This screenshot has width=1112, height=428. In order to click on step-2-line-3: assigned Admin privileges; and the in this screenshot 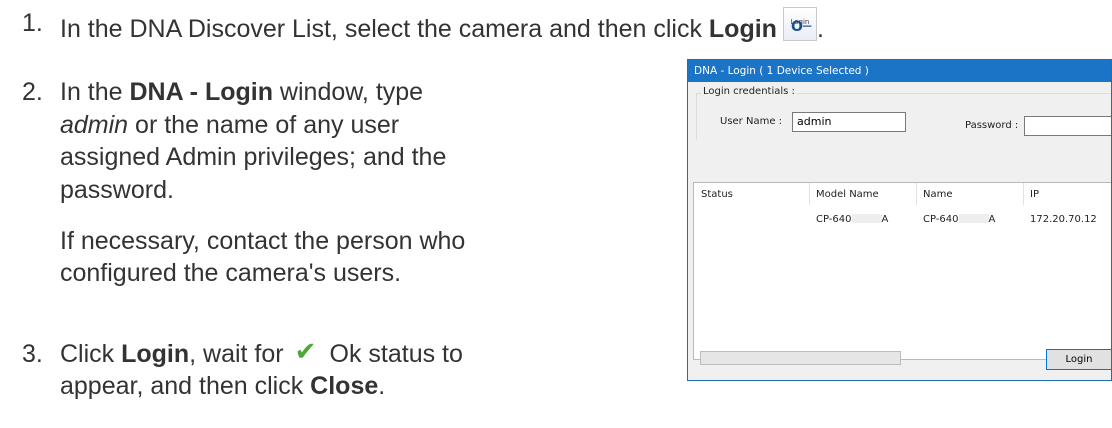, I will do `click(253, 157)`.